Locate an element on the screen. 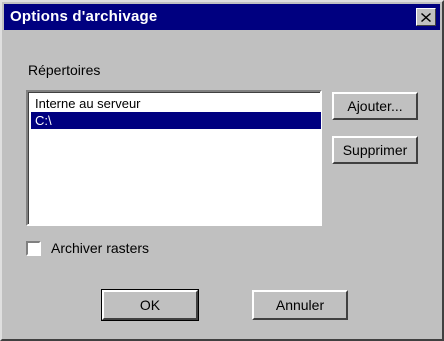 The width and height of the screenshot is (444, 341). window-title: Options d'archivage is located at coordinates (84, 16).